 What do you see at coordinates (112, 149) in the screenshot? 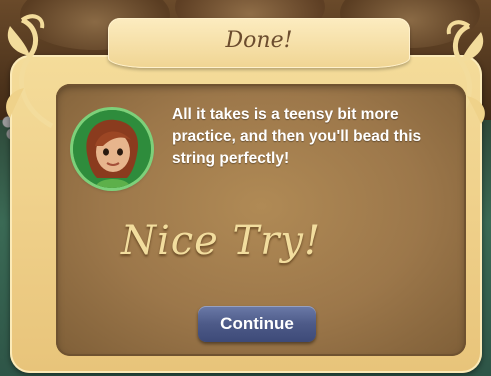
I see `fairy-portrait-icon` at bounding box center [112, 149].